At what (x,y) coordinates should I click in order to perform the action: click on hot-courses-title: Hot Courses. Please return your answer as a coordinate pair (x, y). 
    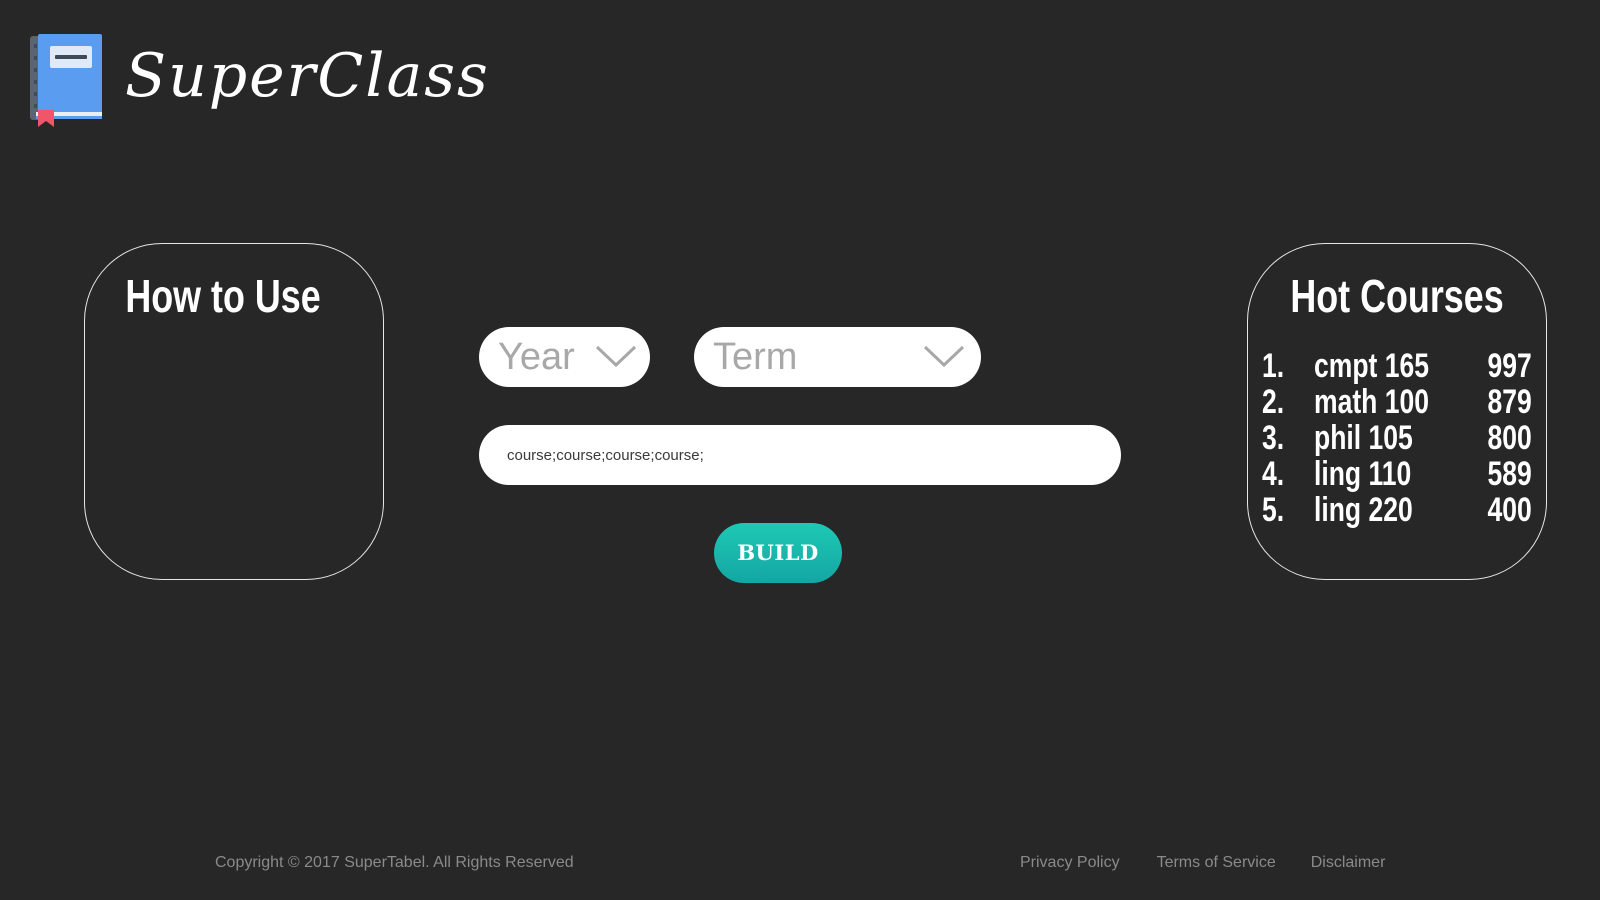
    Looking at the image, I should click on (1397, 296).